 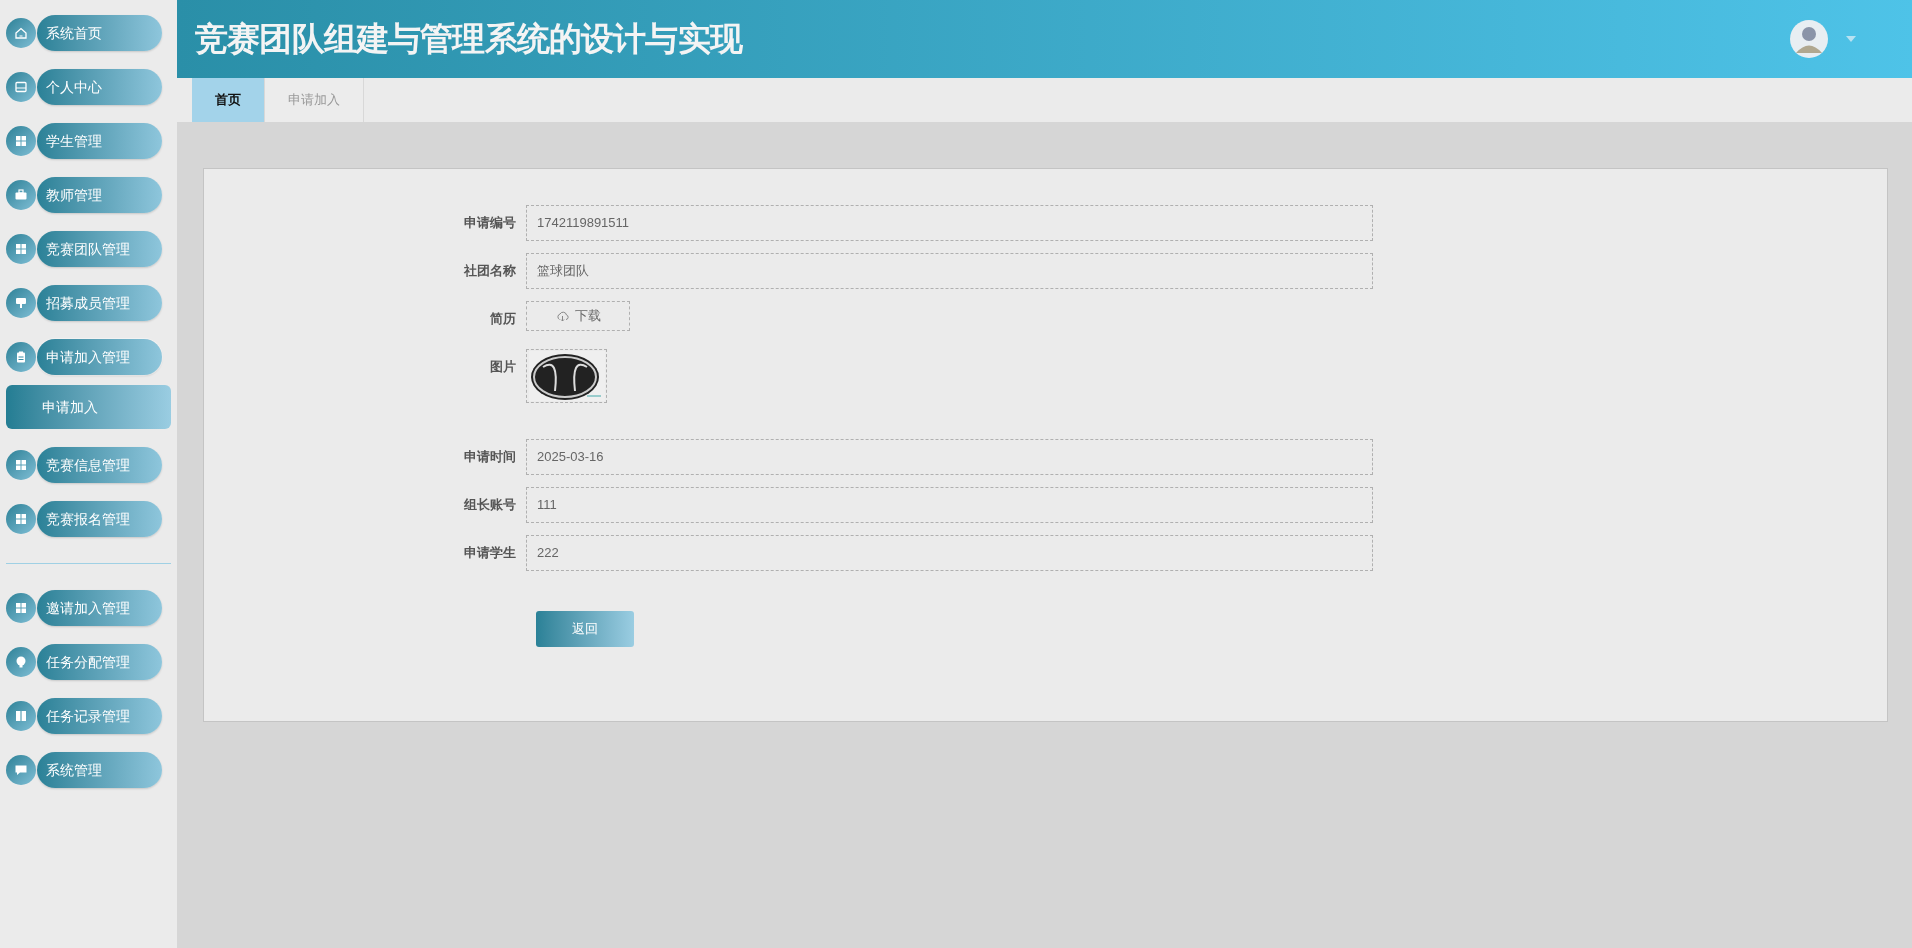 What do you see at coordinates (490, 457) in the screenshot?
I see `field-label: 申请时间` at bounding box center [490, 457].